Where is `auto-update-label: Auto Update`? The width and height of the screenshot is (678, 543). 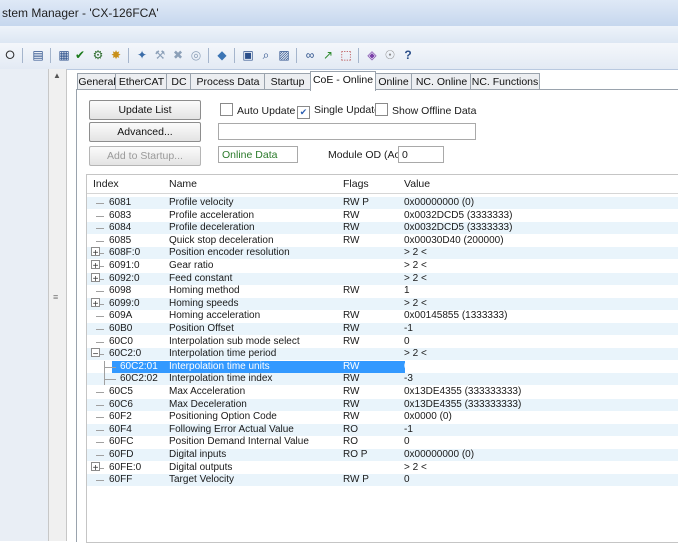
auto-update-label: Auto Update is located at coordinates (266, 111).